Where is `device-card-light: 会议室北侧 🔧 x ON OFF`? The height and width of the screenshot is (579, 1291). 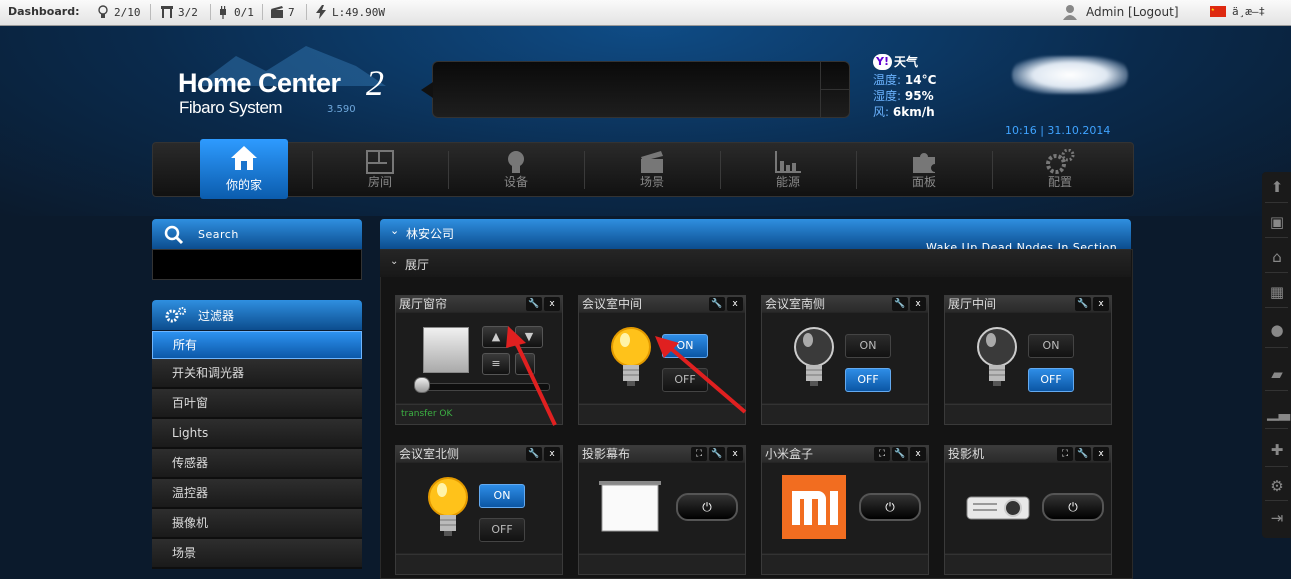 device-card-light: 会议室北侧 🔧 x ON OFF is located at coordinates (479, 510).